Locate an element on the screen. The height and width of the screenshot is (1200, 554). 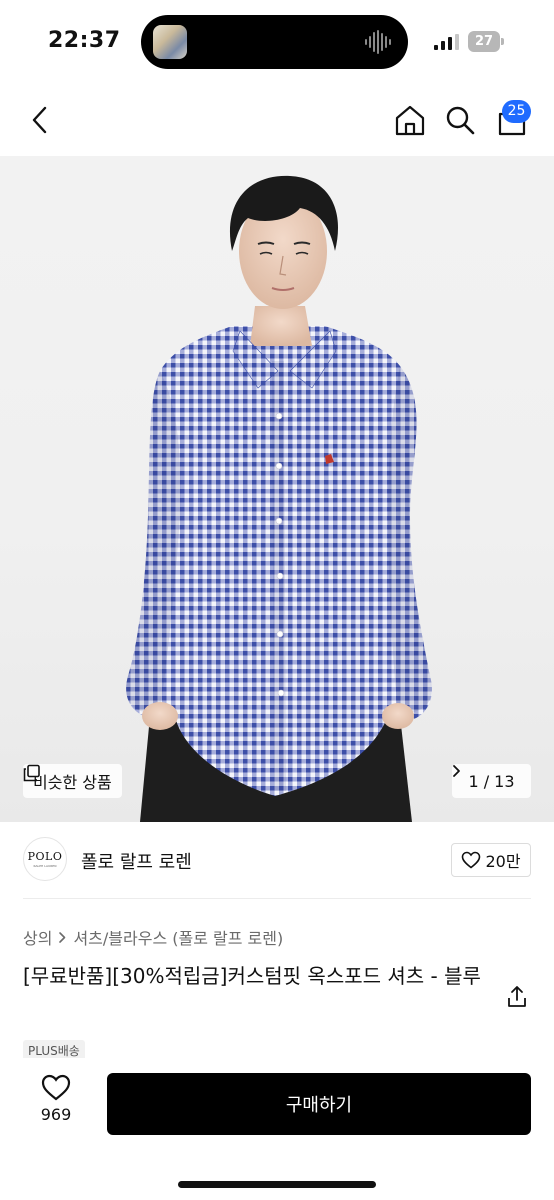
product-title: [무료반품][30%적립금]커스텀핏 옥스포드 셔츠 - 블루 is located at coordinates (252, 976).